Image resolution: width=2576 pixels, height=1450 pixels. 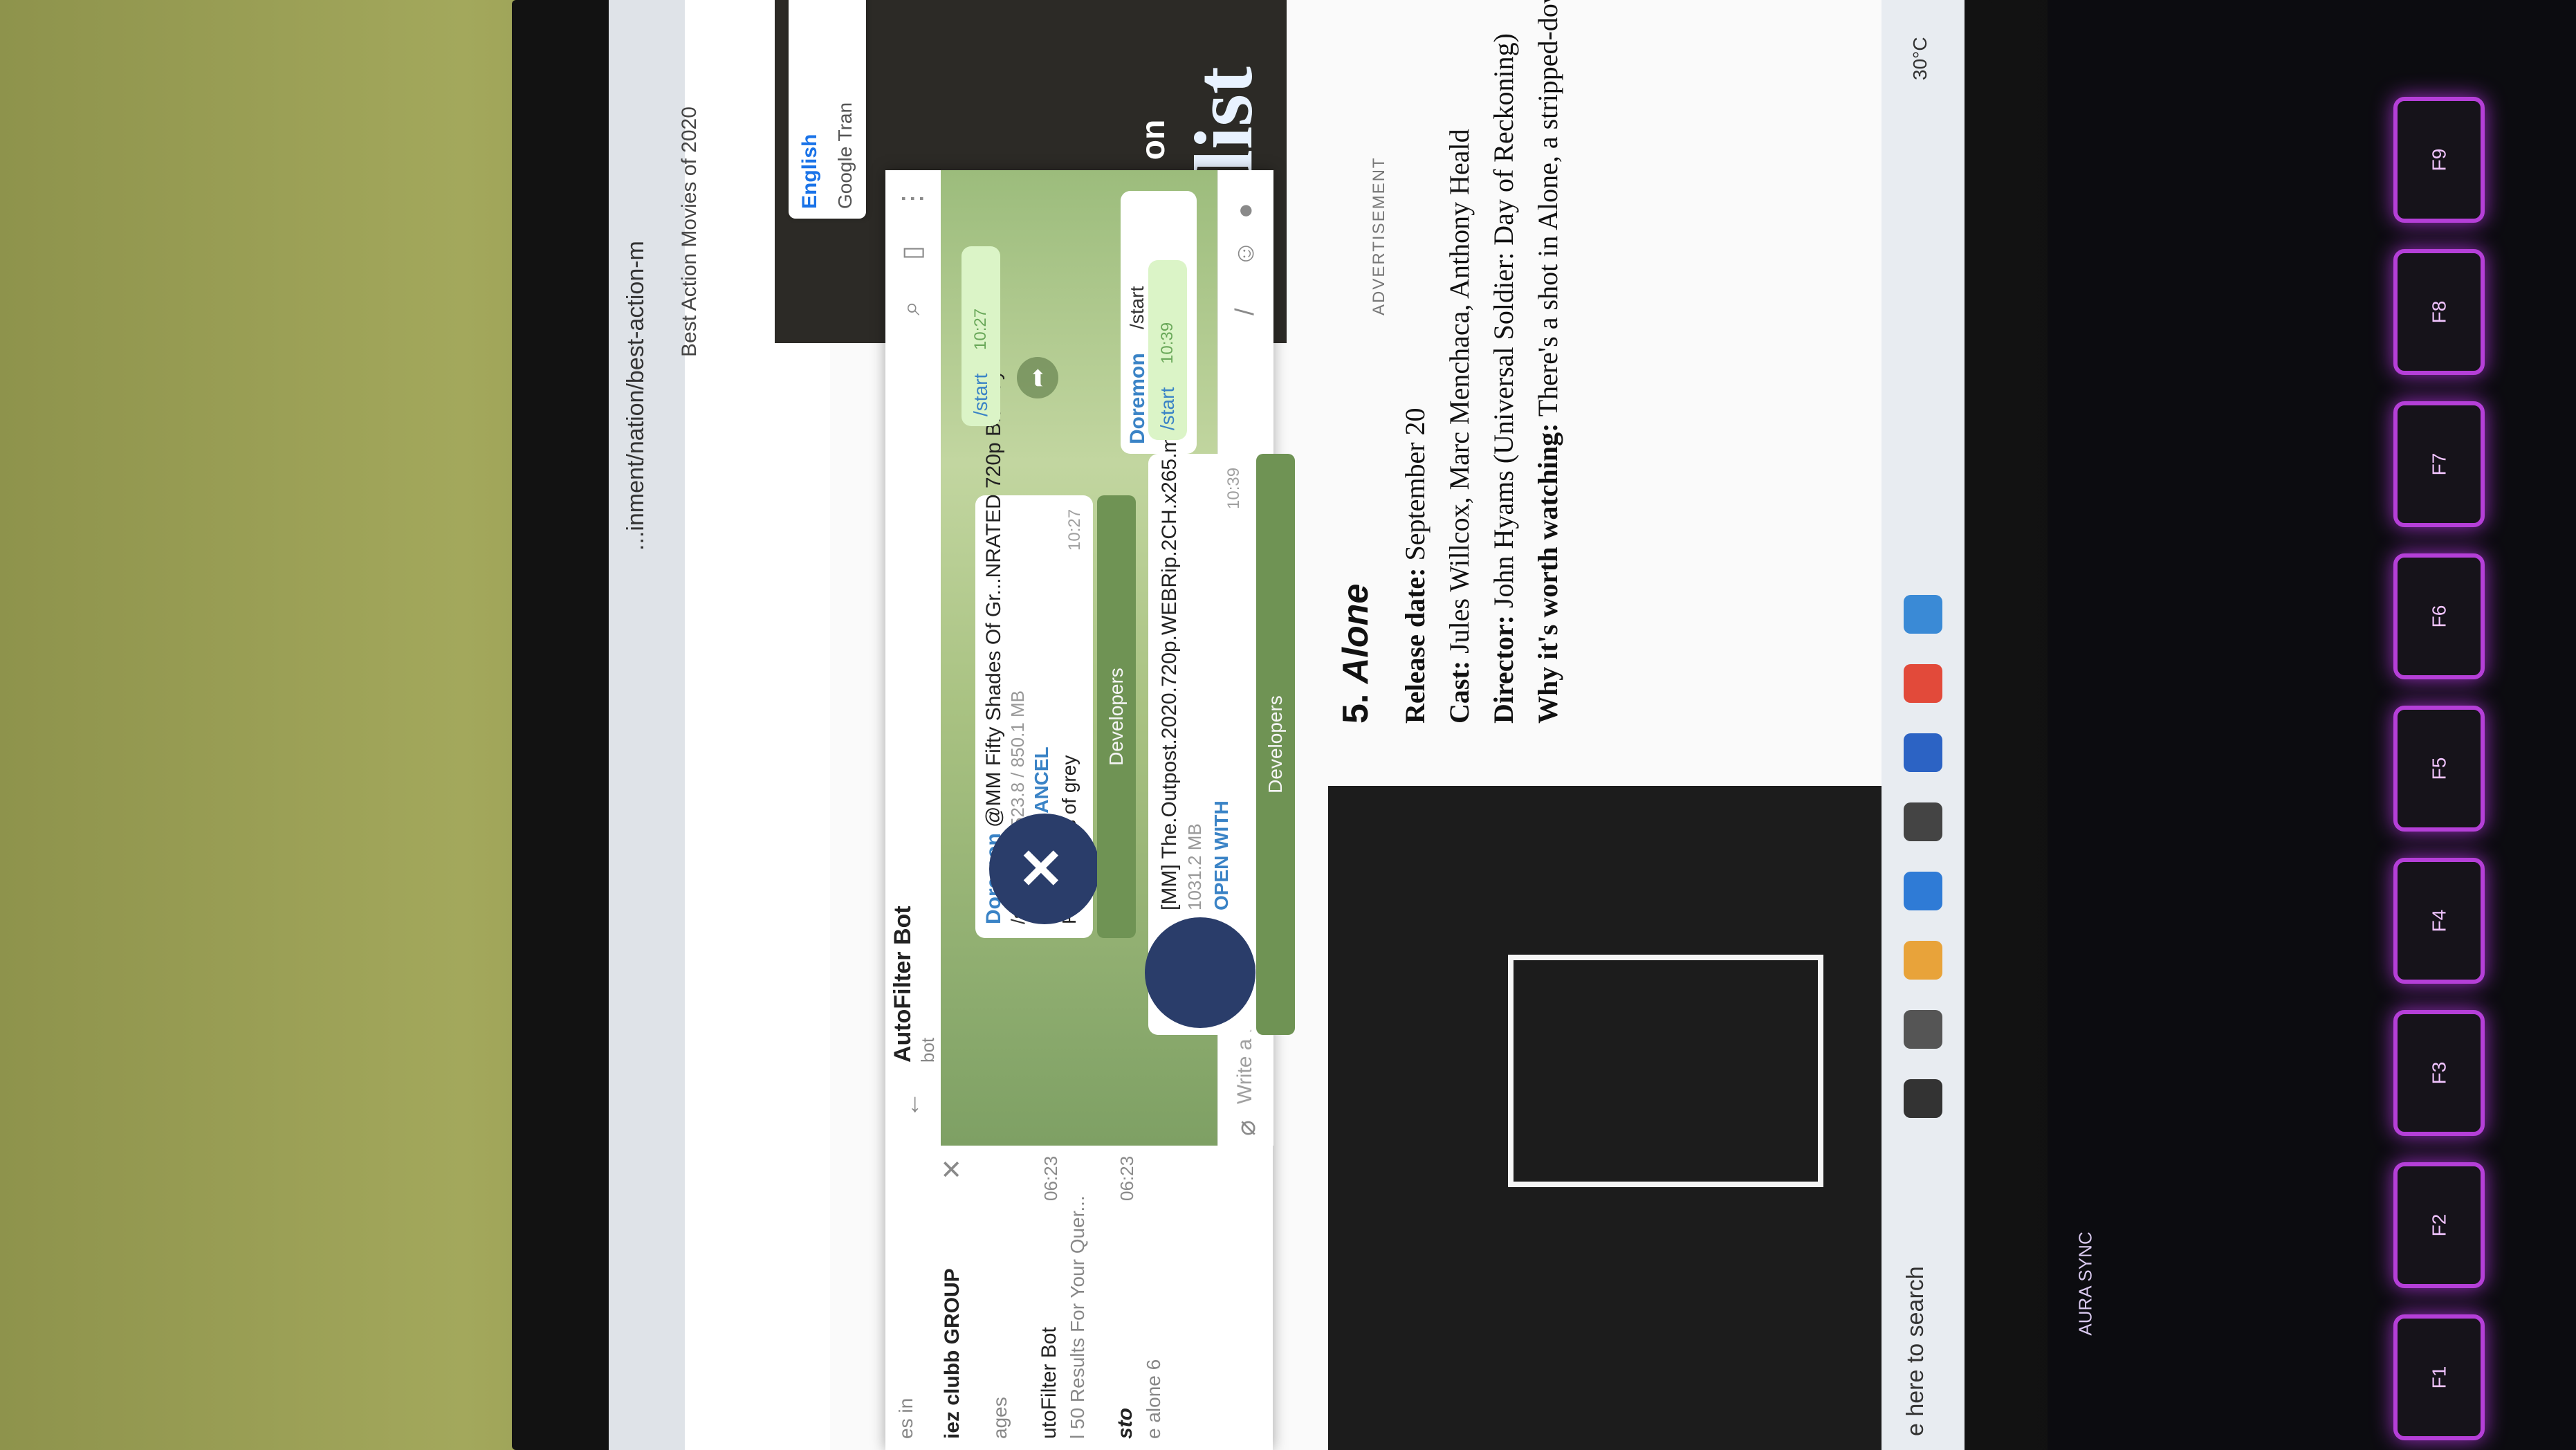 I want to click on key-f5: F5, so click(x=2439, y=769).